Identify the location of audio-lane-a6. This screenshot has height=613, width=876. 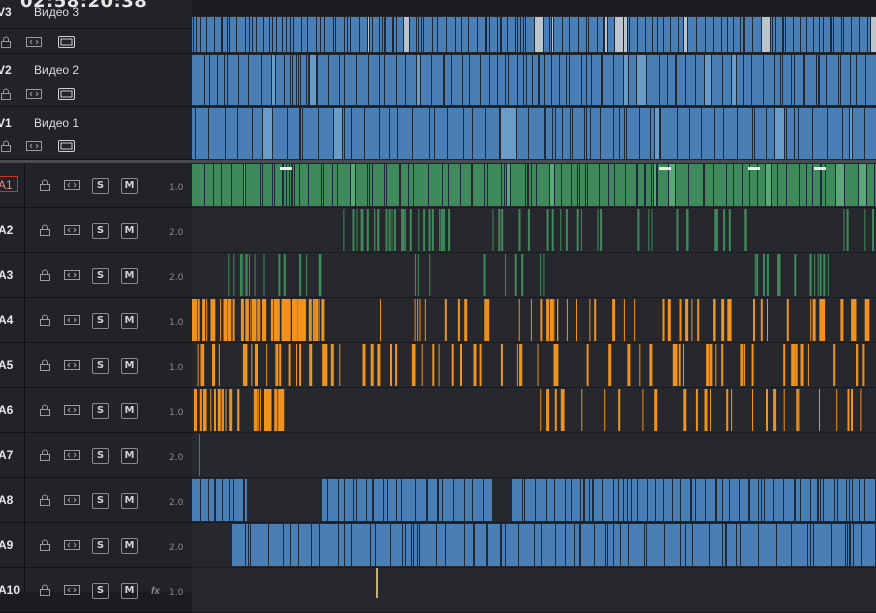
(534, 410).